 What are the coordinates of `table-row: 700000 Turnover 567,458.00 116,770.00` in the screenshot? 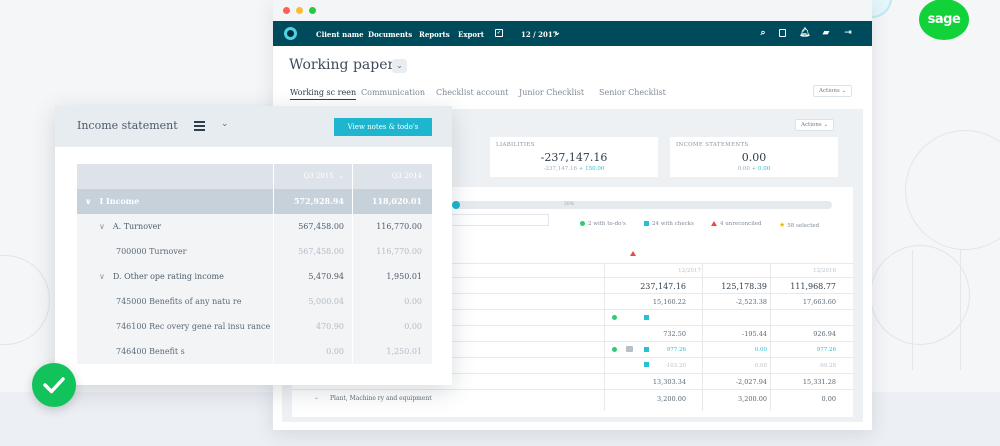 It's located at (254, 251).